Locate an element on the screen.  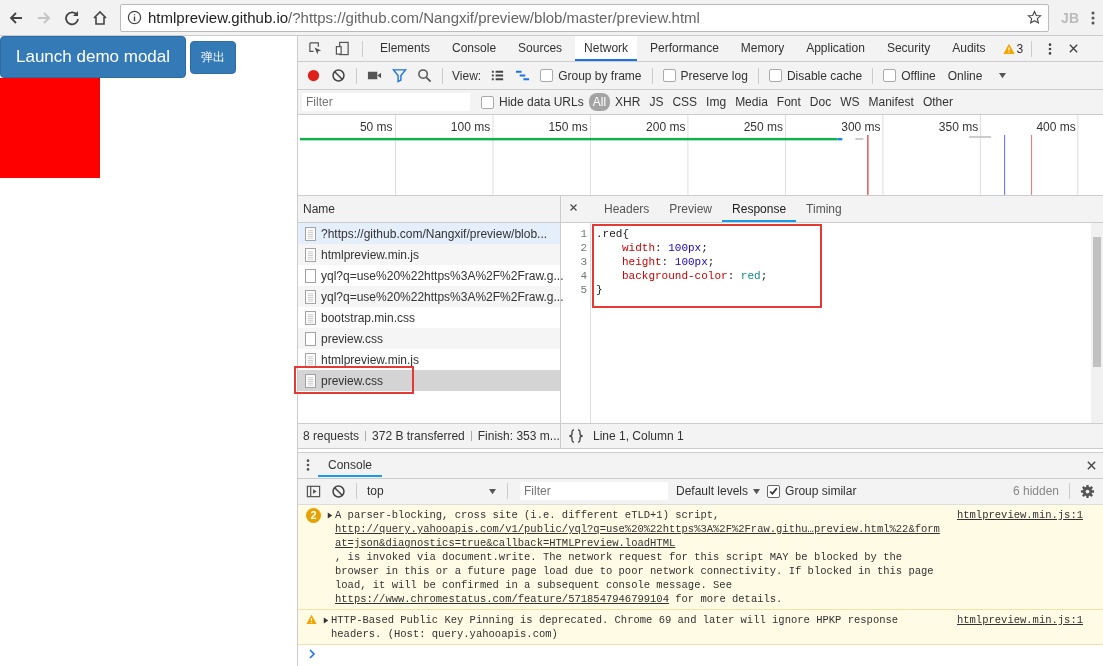
type-filter-button: XHR is located at coordinates (628, 102).